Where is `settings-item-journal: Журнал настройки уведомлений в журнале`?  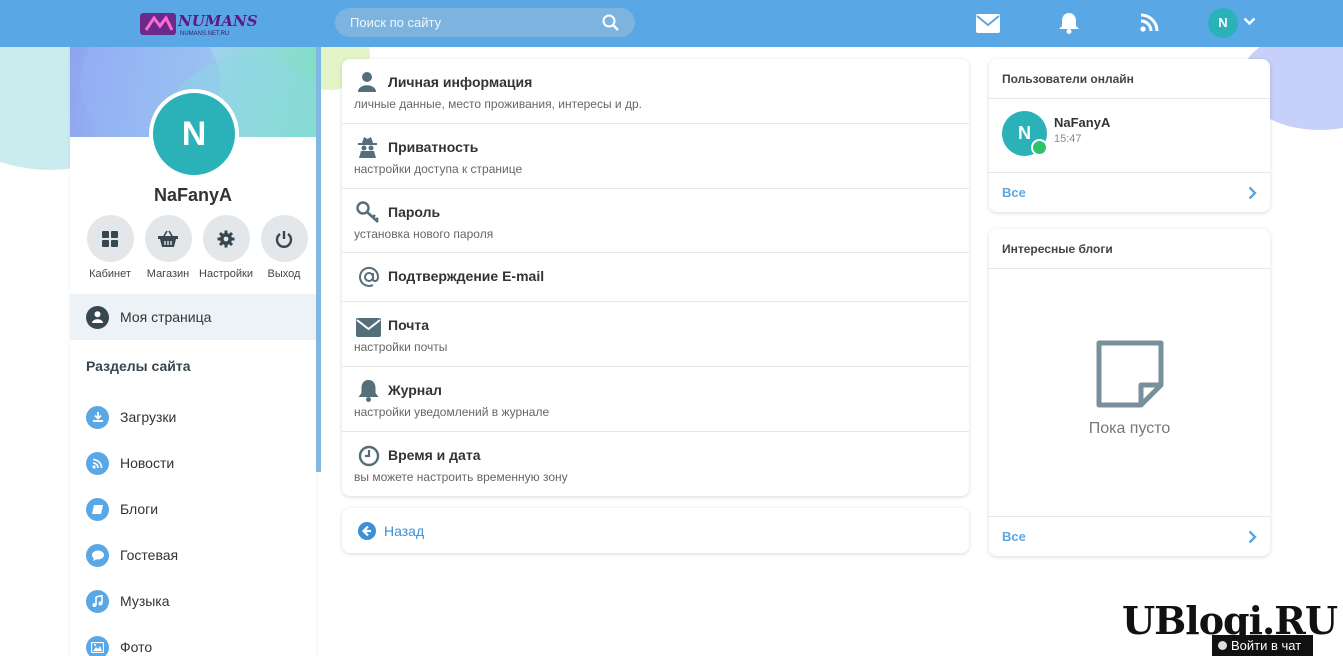 settings-item-journal: Журнал настройки уведомлений в журнале is located at coordinates (655, 399).